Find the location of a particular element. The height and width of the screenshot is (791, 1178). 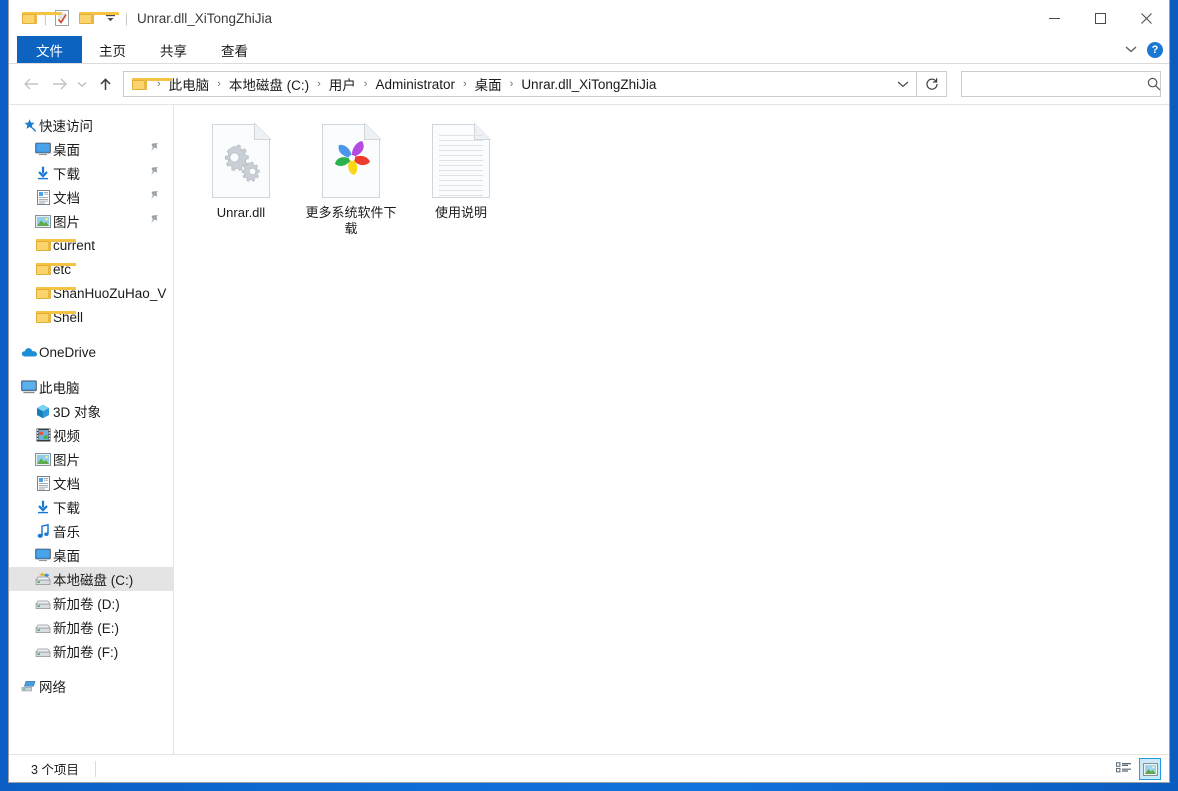

search-box is located at coordinates (1061, 84).